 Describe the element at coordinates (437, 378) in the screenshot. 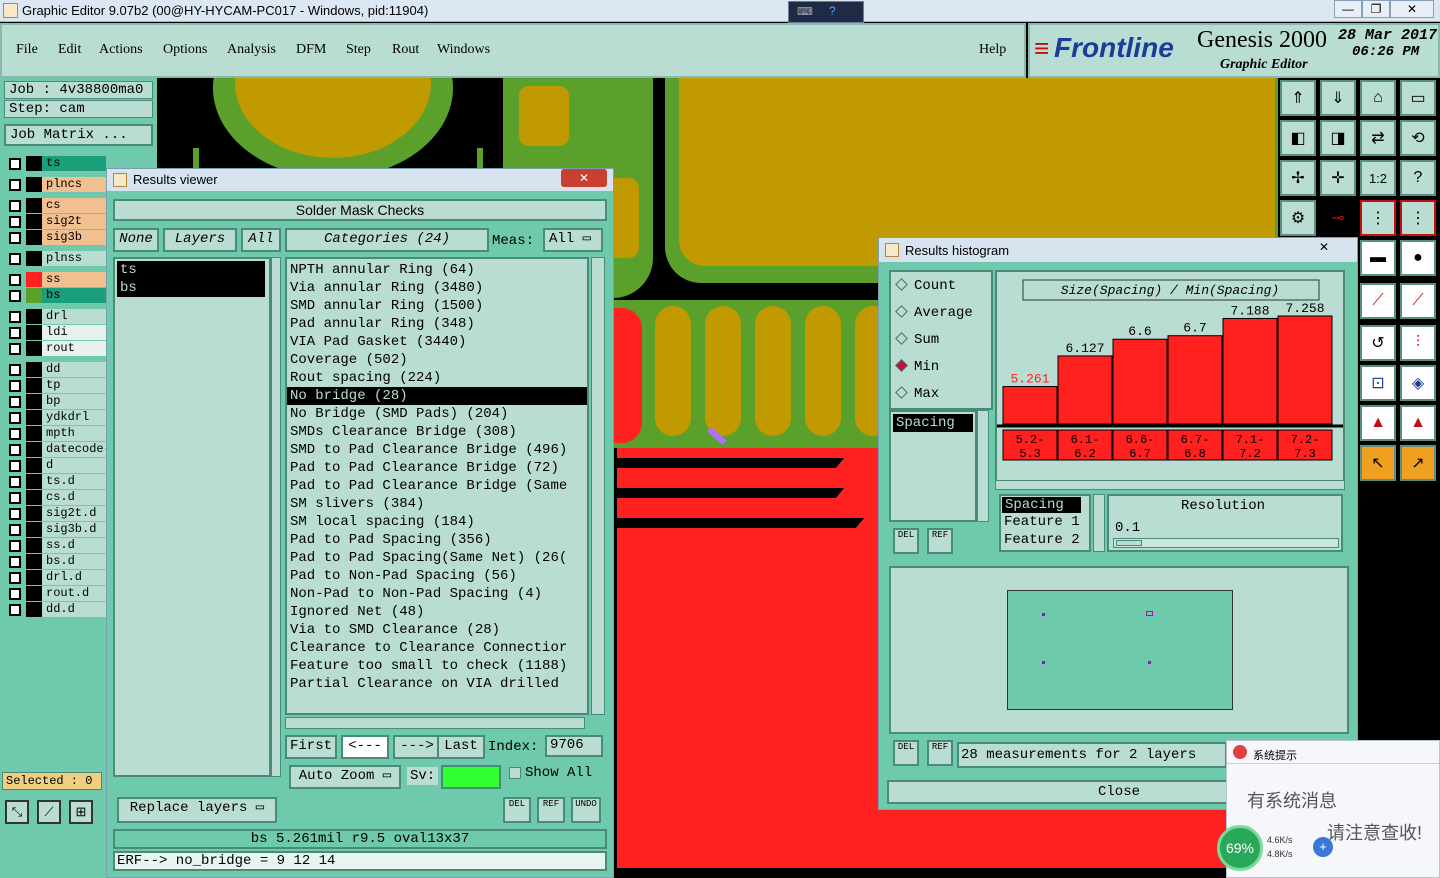

I see `category-item: Rout spacing (224)` at that location.